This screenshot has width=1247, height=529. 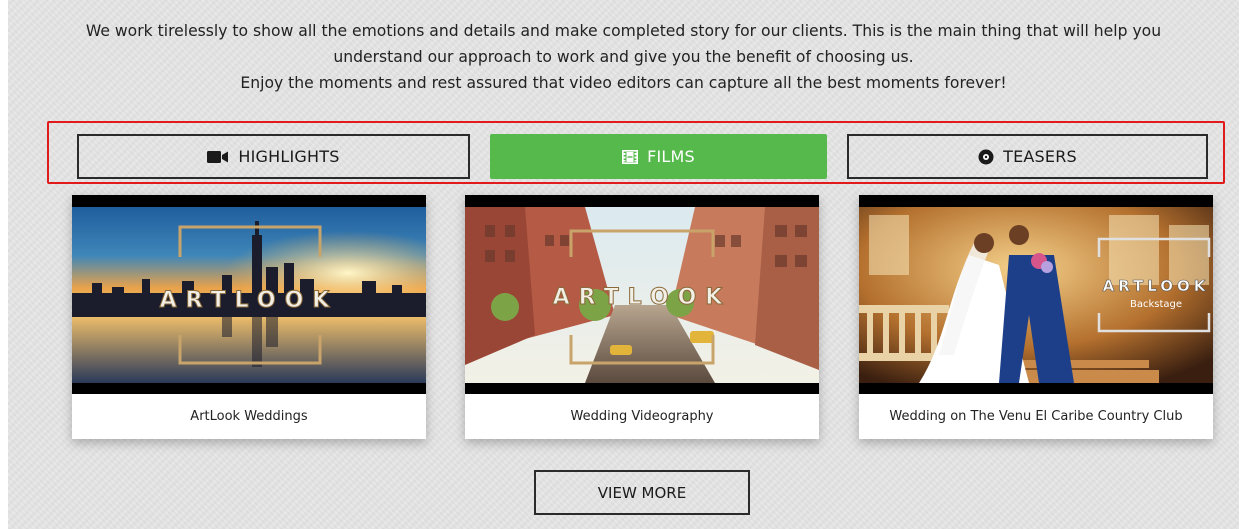 What do you see at coordinates (218, 157) in the screenshot?
I see `video-camera-icon` at bounding box center [218, 157].